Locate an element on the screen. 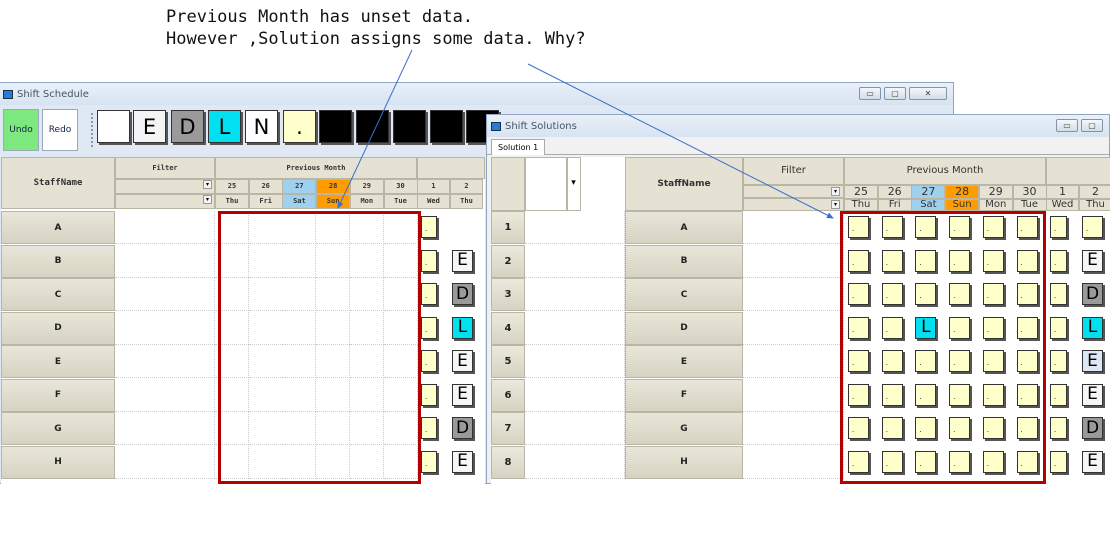 This screenshot has width=1110, height=533. day-of-week-29: Mon is located at coordinates (995, 205).